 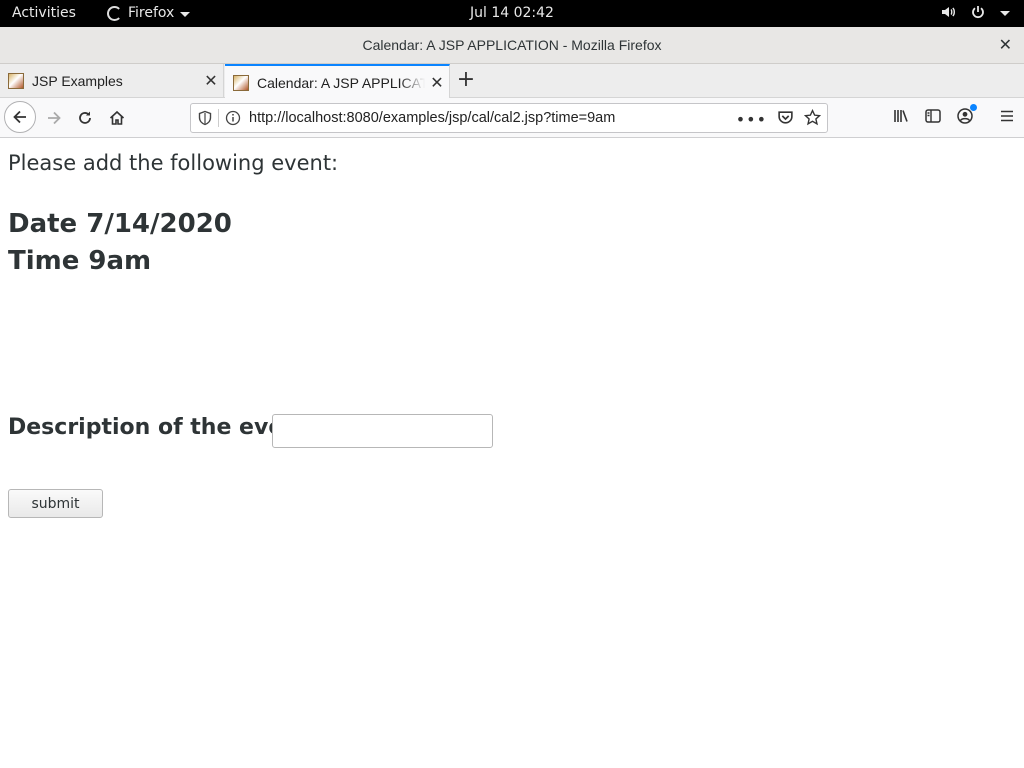 What do you see at coordinates (159, 427) in the screenshot?
I see `description-label: Description of the event` at bounding box center [159, 427].